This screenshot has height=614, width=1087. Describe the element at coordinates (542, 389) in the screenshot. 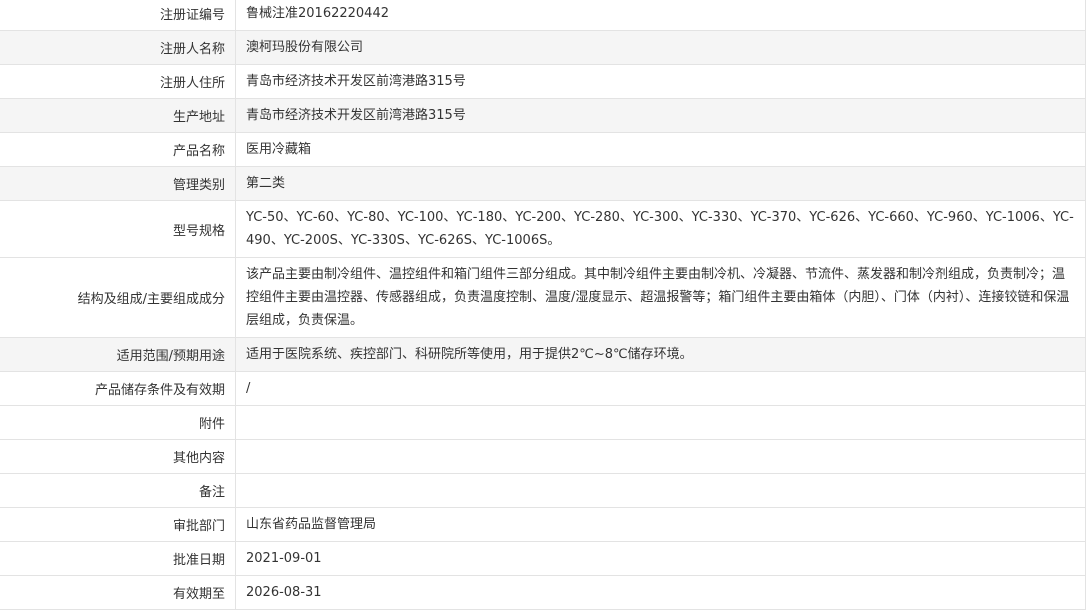

I see `table-row-storage-validity: 产品储存条件及有效期 /` at that location.